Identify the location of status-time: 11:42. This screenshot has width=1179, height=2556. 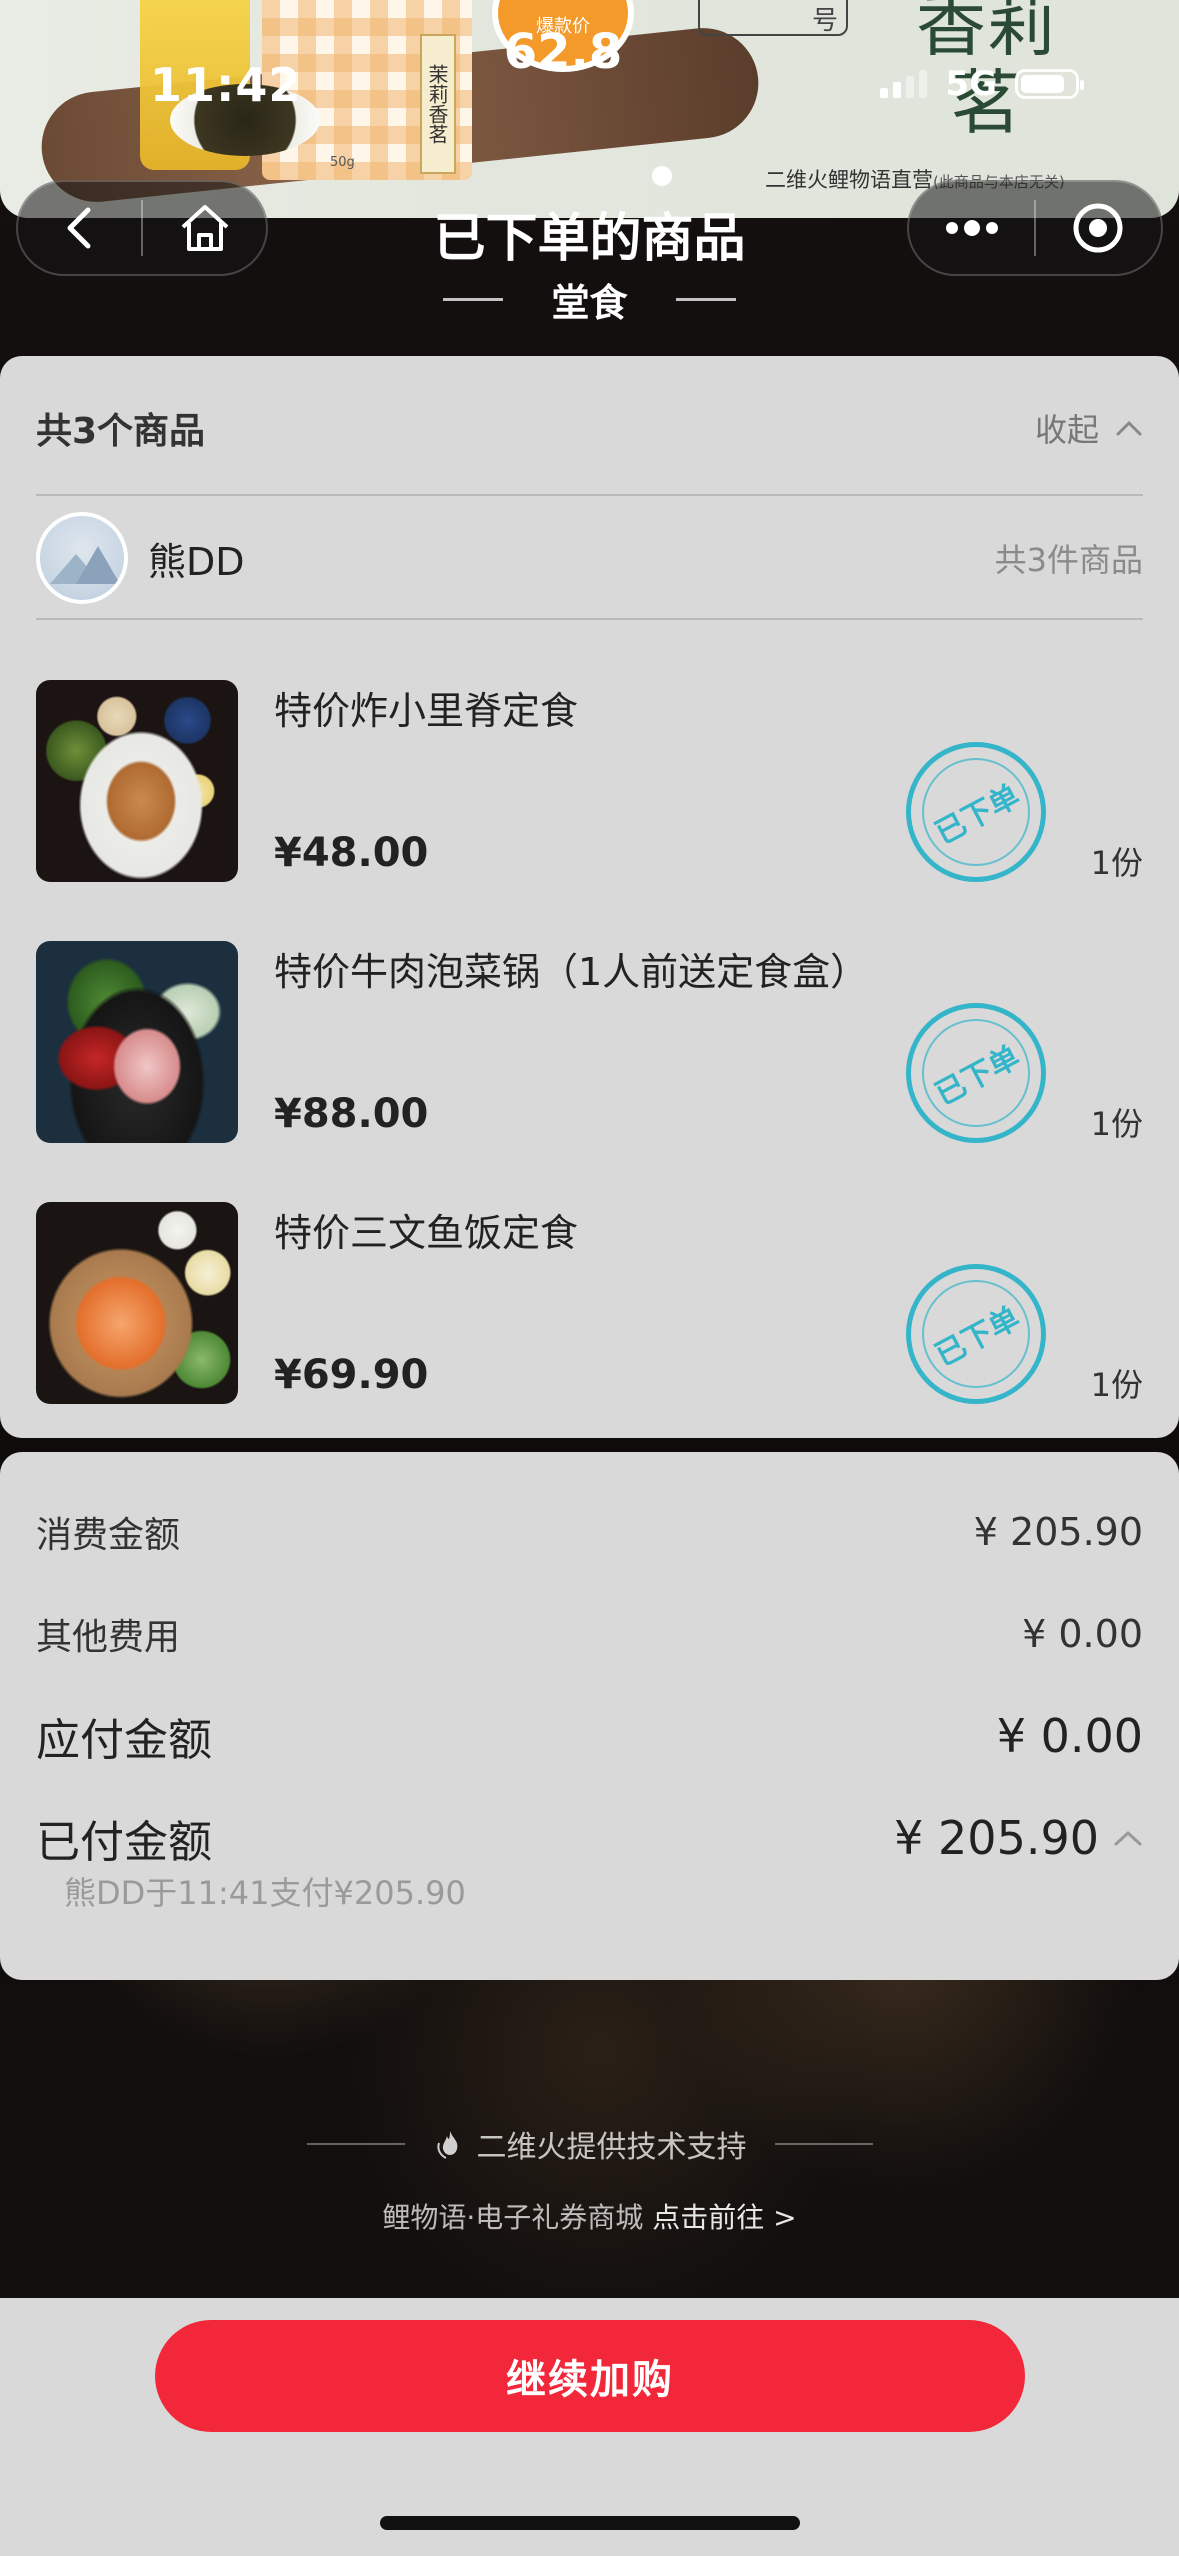
(226, 85).